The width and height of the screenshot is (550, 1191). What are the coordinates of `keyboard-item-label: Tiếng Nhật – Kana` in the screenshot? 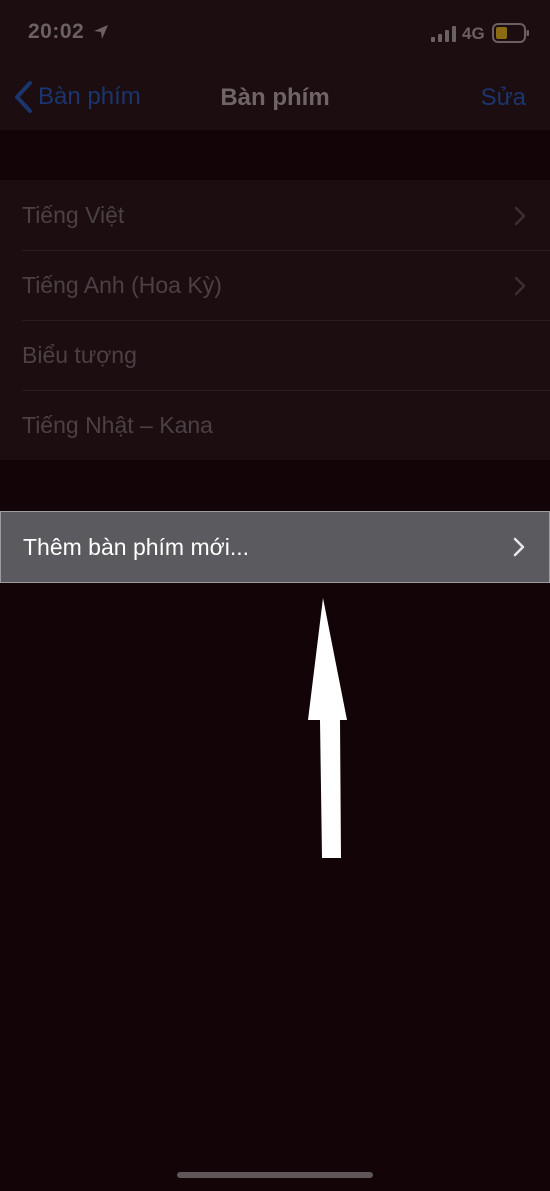 It's located at (117, 424).